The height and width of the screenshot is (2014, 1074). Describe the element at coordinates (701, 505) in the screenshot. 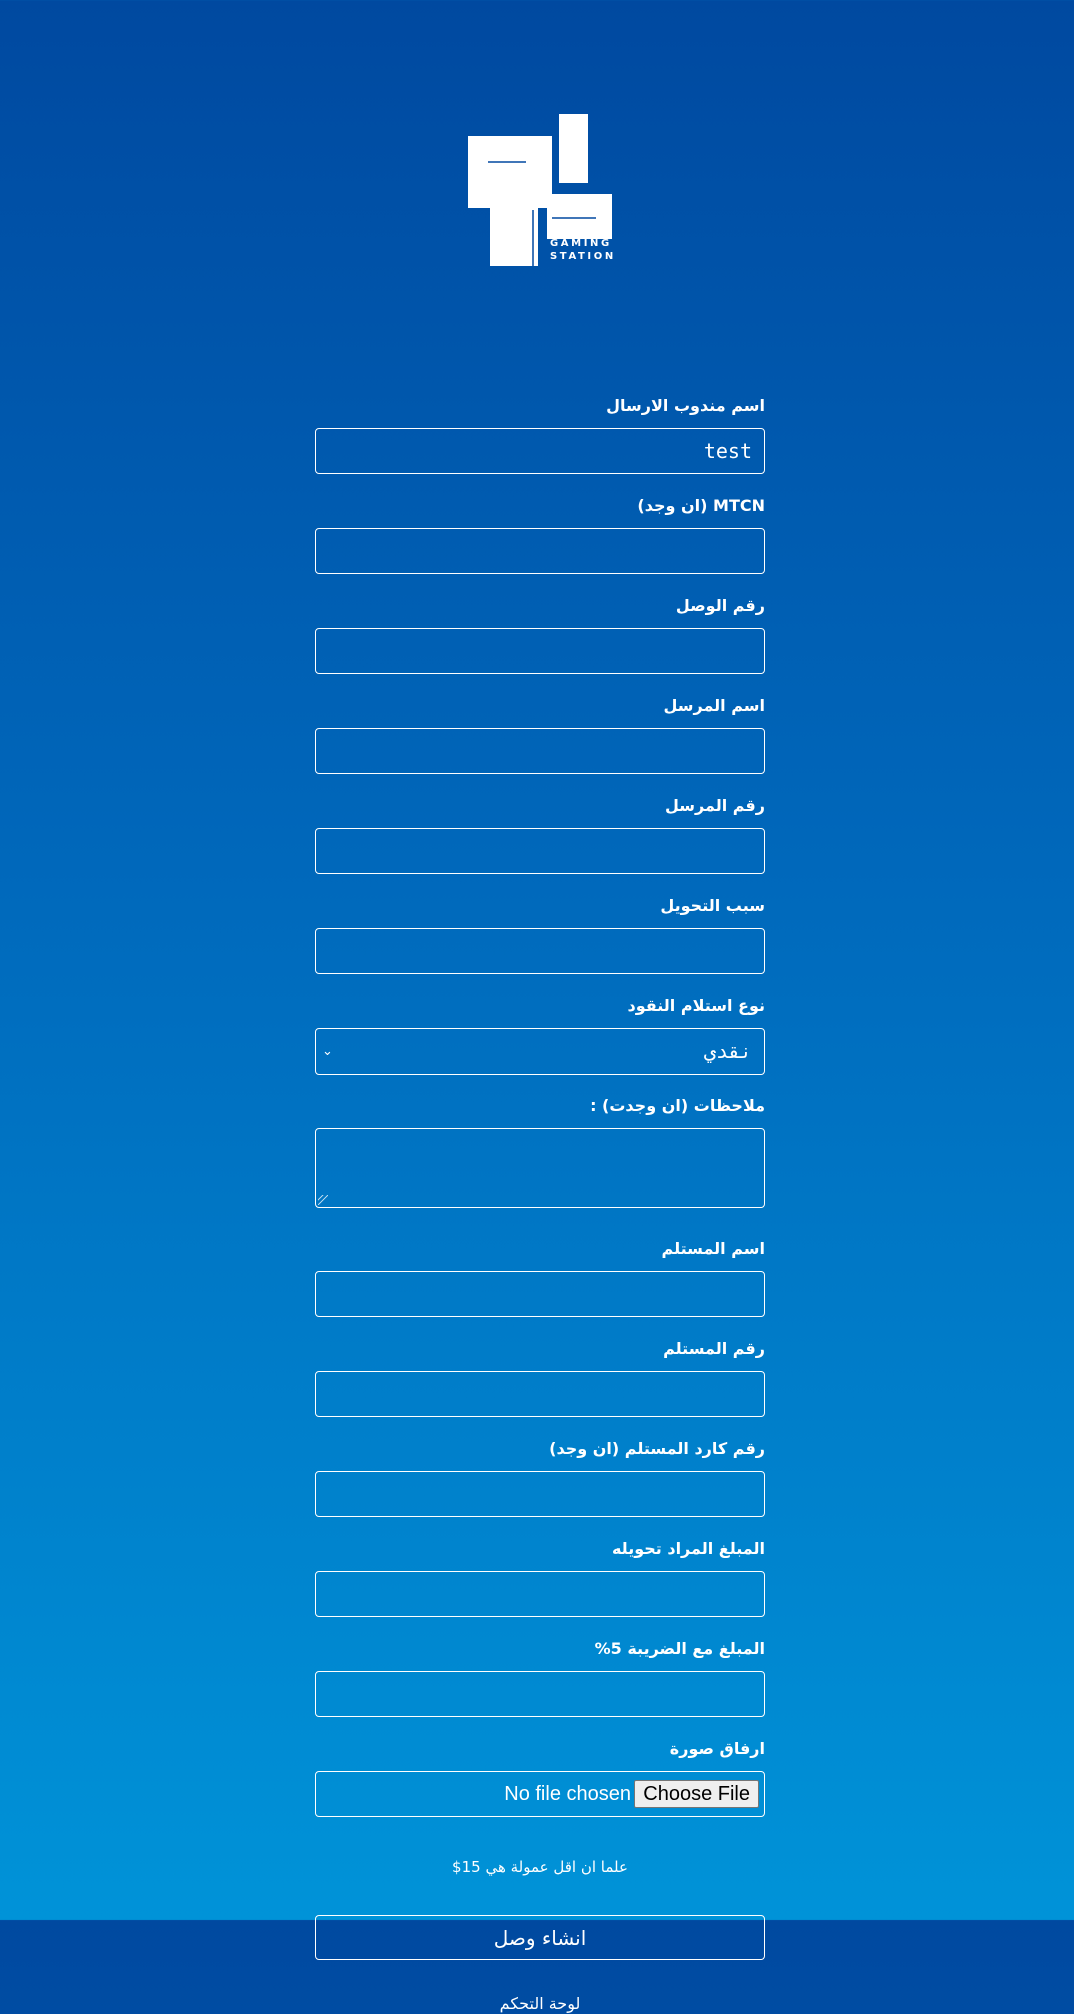

I see `mtcn-label: MTCN (ان وجد)` at that location.